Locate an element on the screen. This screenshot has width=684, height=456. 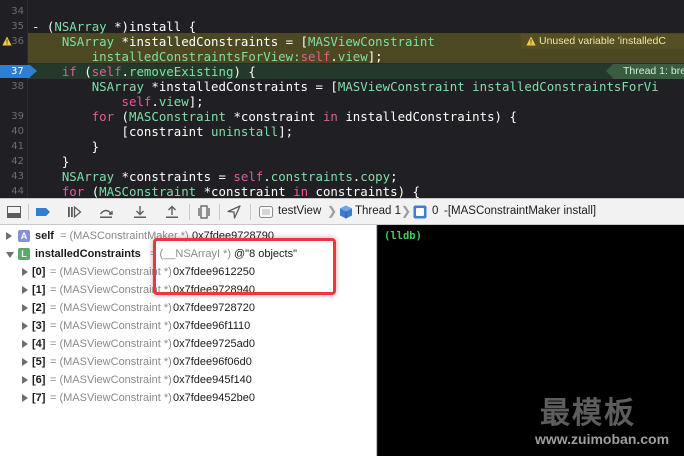
warning-badge: Unused variable 'installedC is located at coordinates (602, 41).